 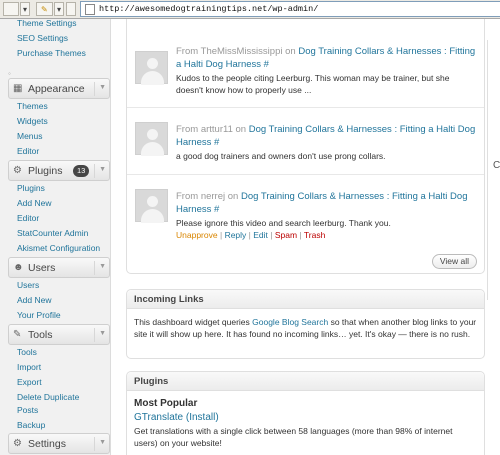 I want to click on reply-link: Reply, so click(x=236, y=235).